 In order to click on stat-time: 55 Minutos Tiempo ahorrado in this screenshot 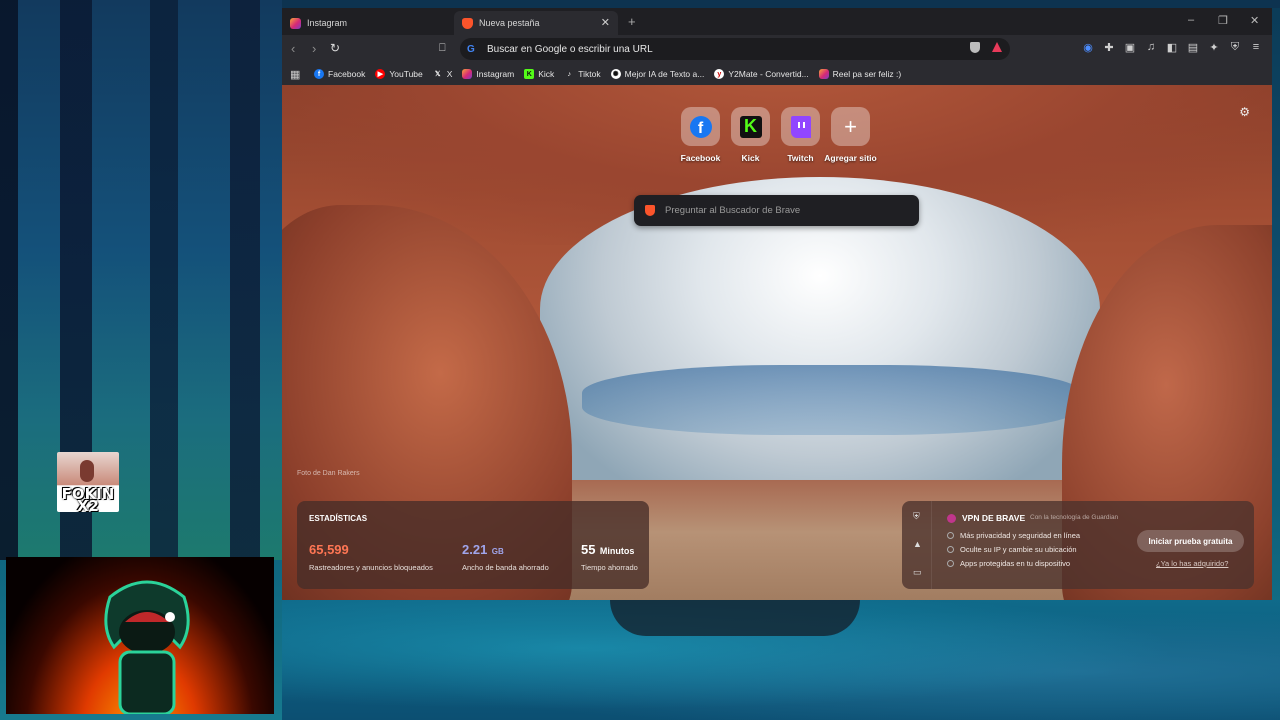, I will do `click(609, 557)`.